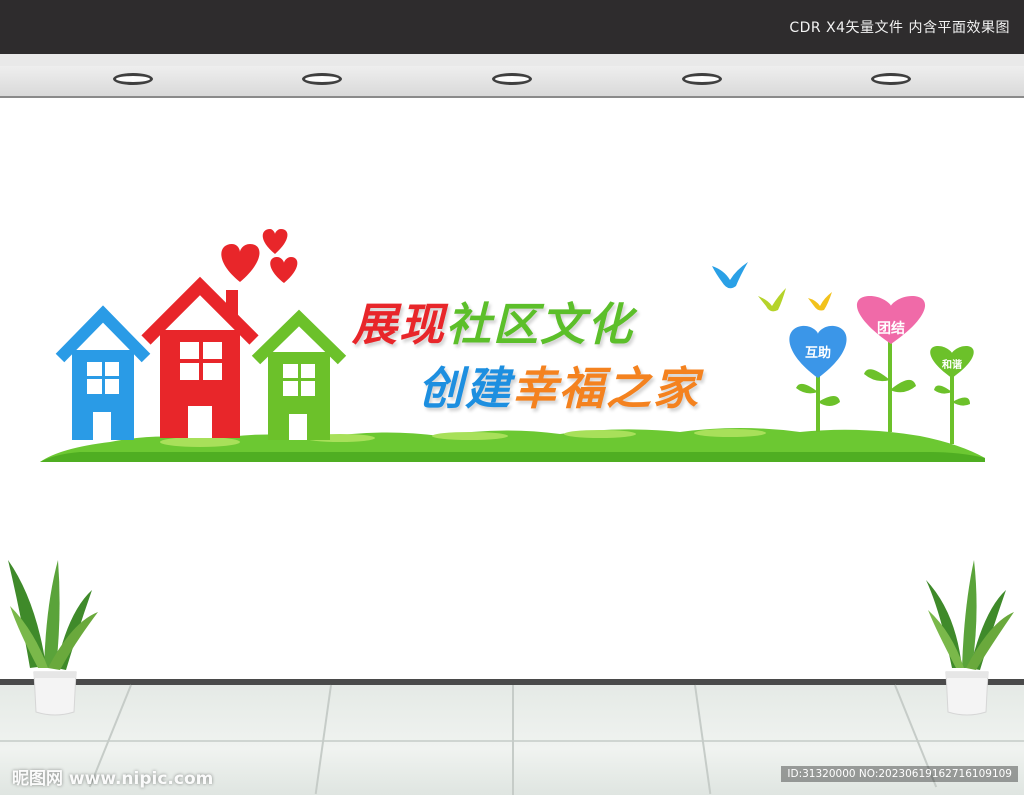  I want to click on watermark-id: ID:31320000 NO:20230619162716109109, so click(899, 774).